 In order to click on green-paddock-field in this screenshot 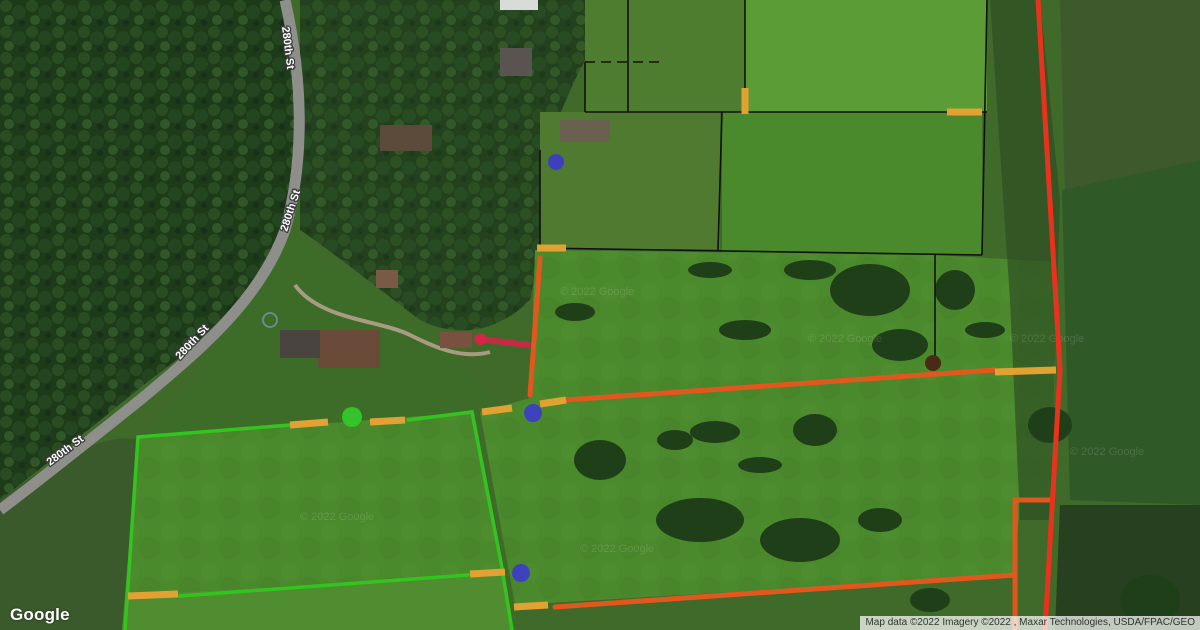, I will do `click(313, 503)`.